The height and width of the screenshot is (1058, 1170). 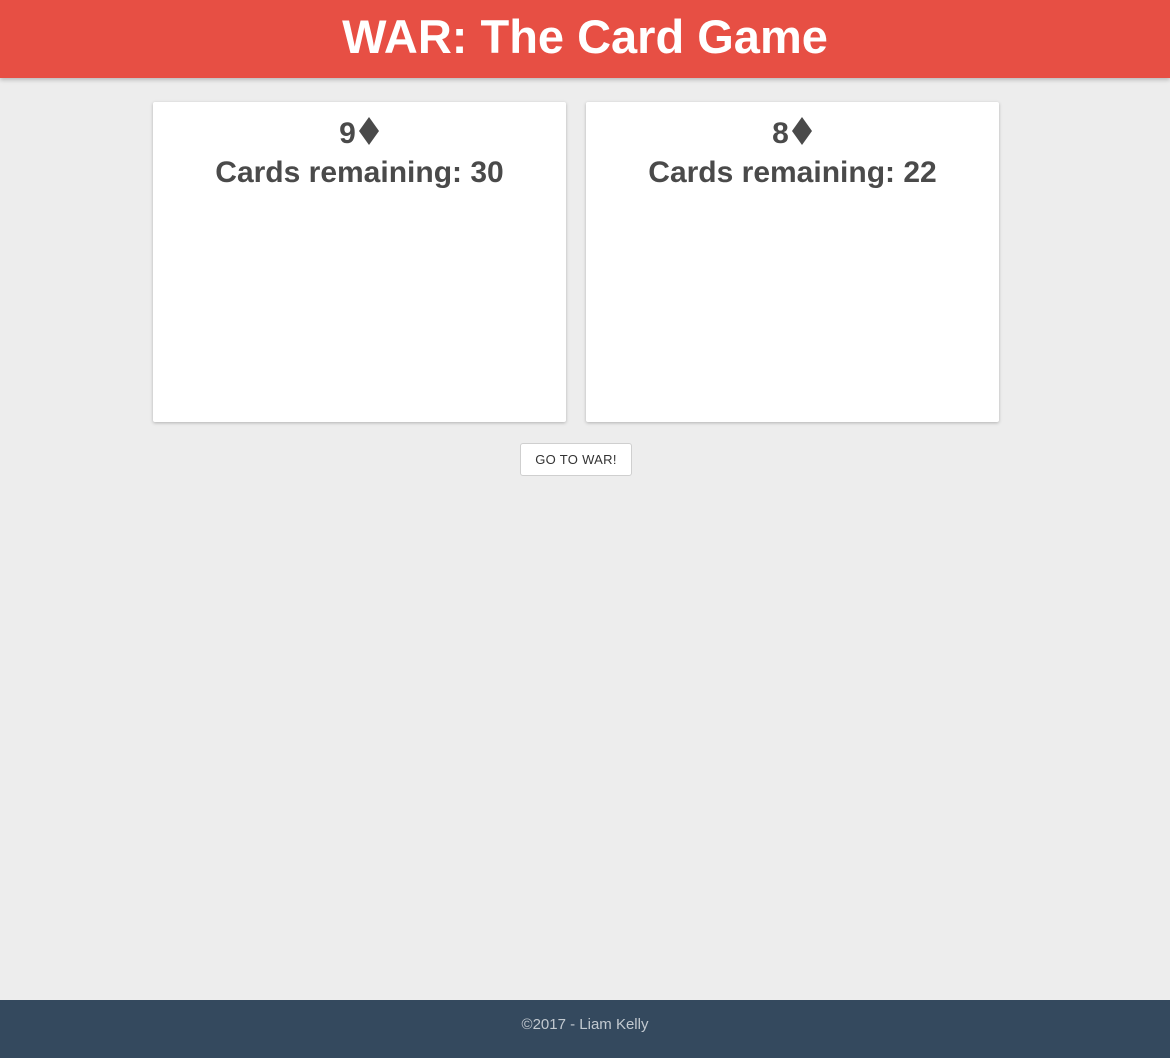 I want to click on copyright-text: ©2017 - Liam Kelly, so click(x=585, y=1024).